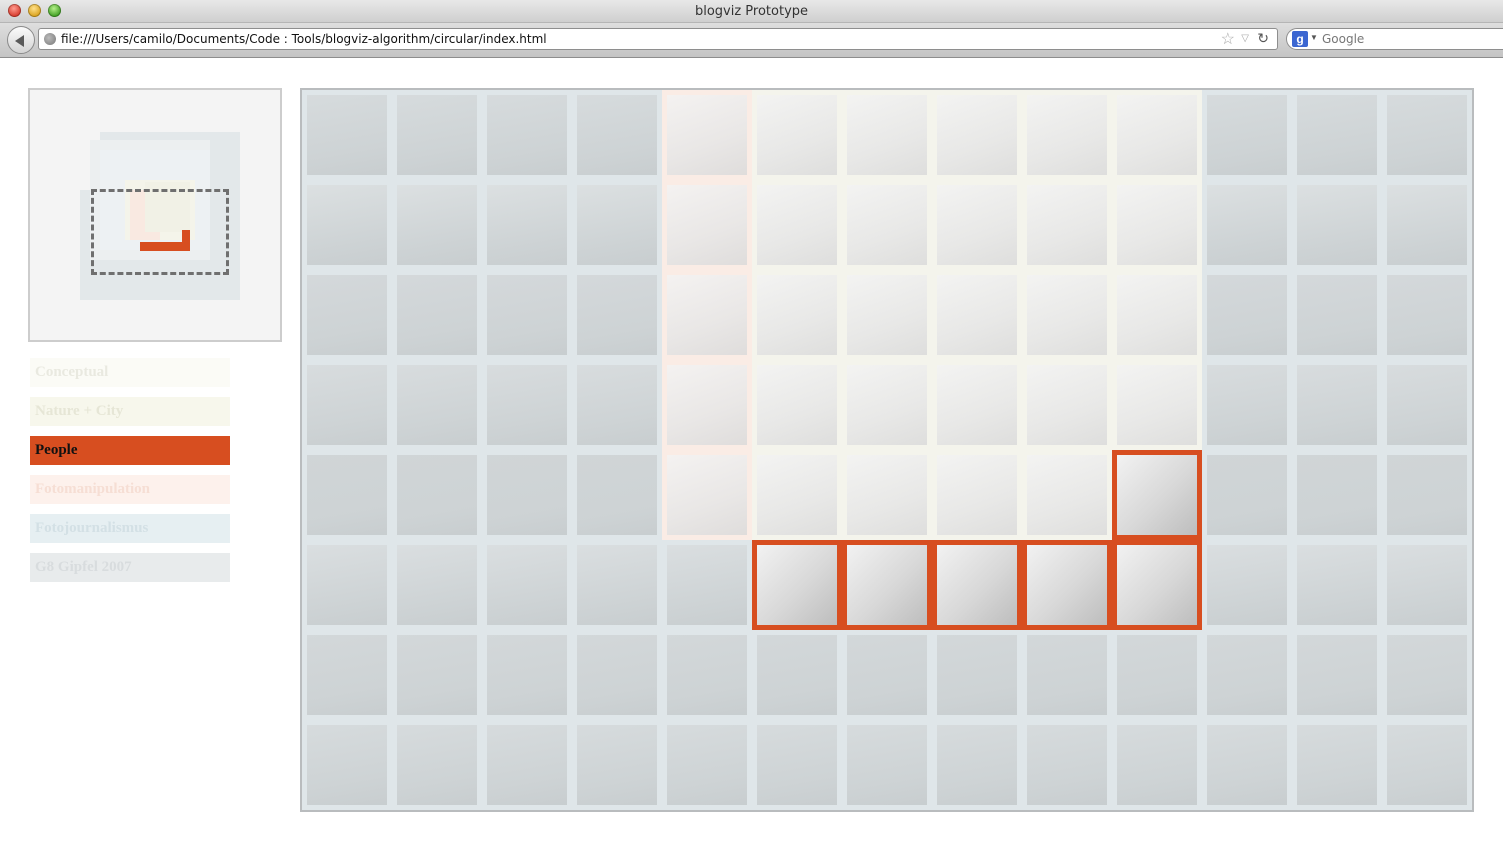 Image resolution: width=1503 pixels, height=846 pixels. I want to click on search-field: g ▼ Google, so click(1394, 39).